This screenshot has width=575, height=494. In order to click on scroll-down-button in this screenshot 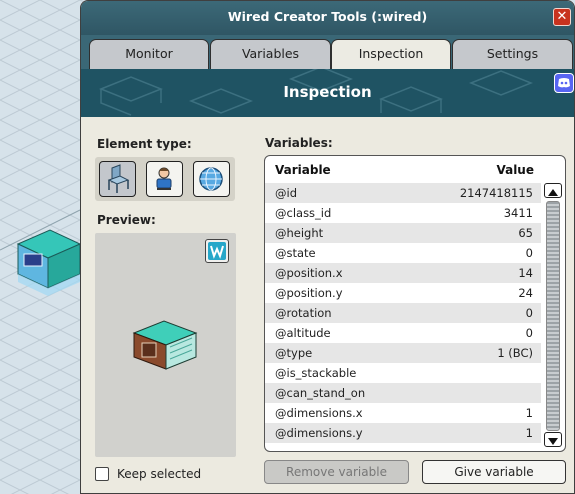, I will do `click(553, 439)`.